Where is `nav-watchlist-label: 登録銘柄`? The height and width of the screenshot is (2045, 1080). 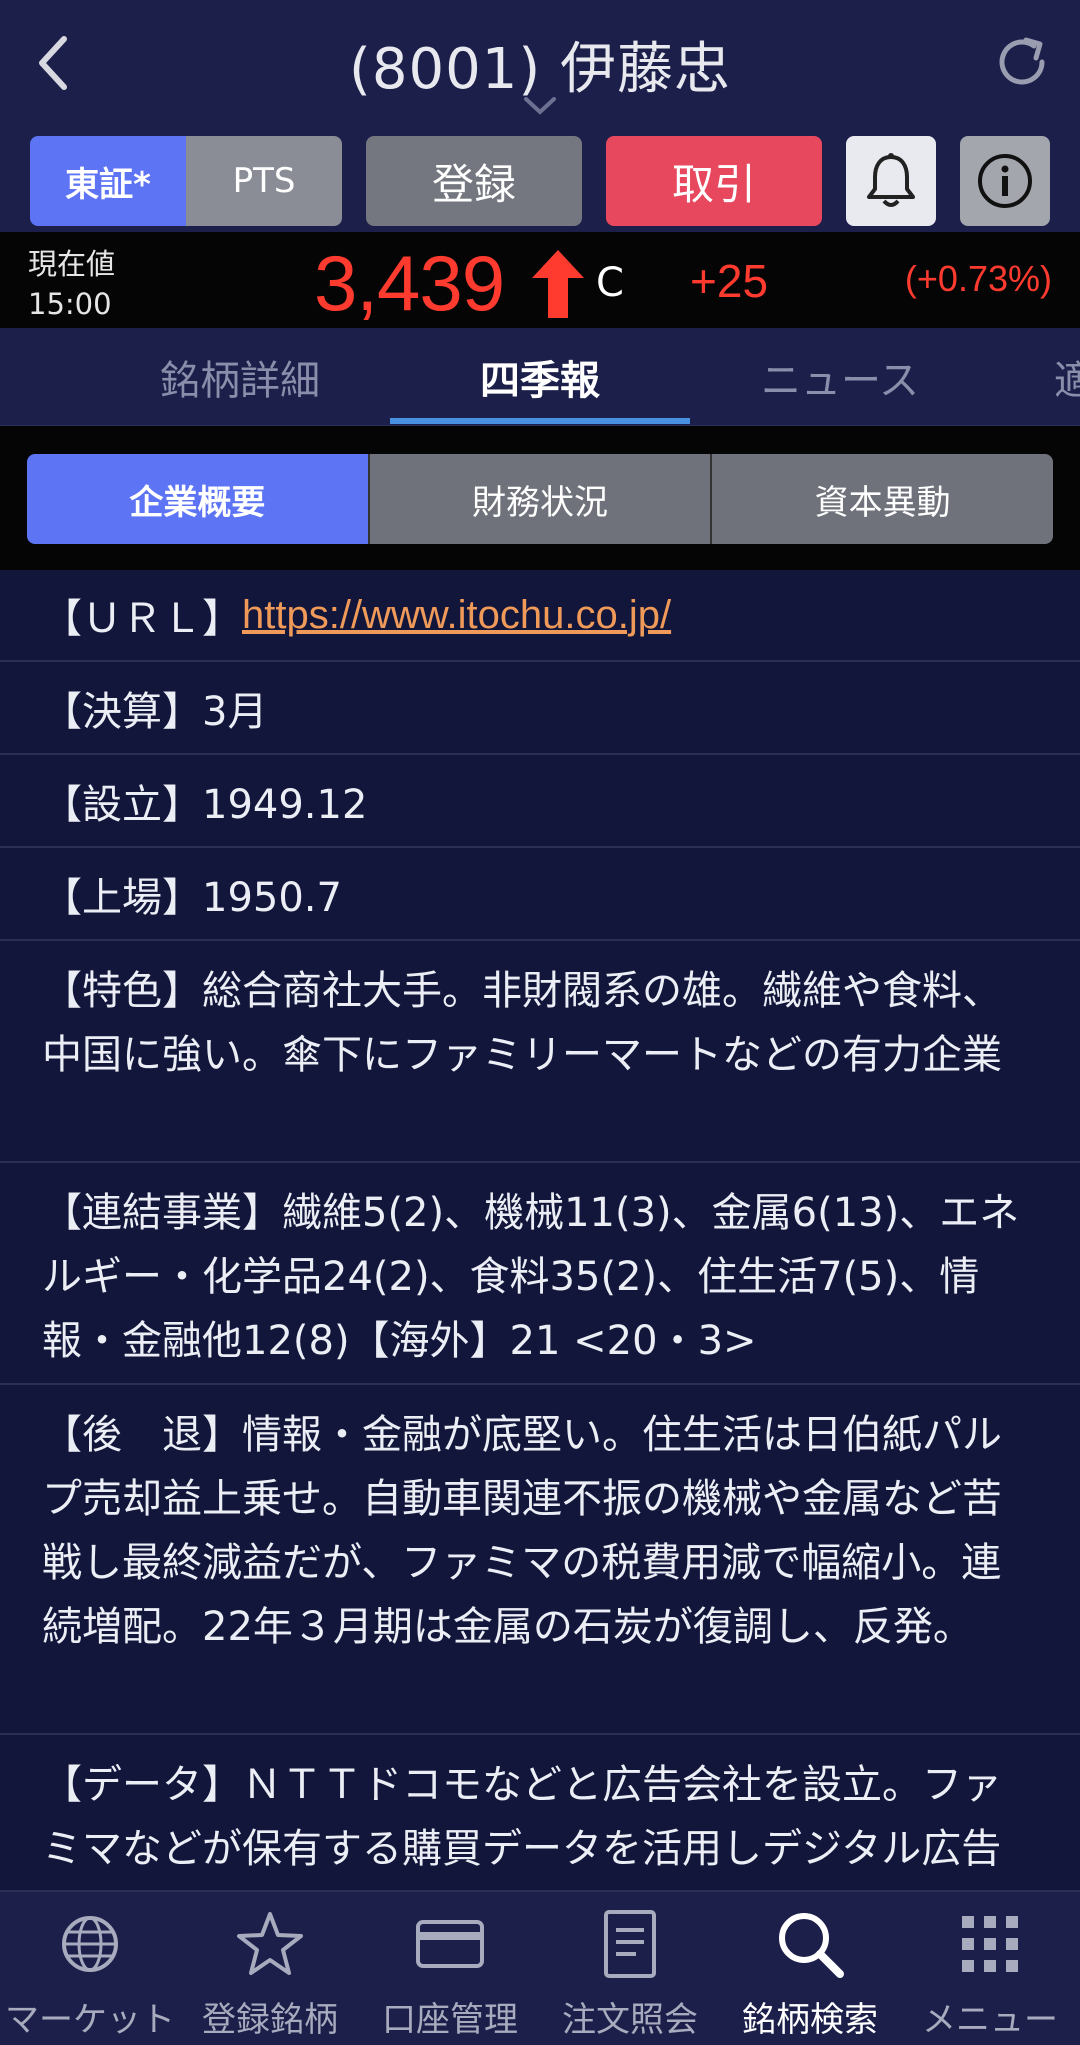 nav-watchlist-label: 登録銘柄 is located at coordinates (270, 2020).